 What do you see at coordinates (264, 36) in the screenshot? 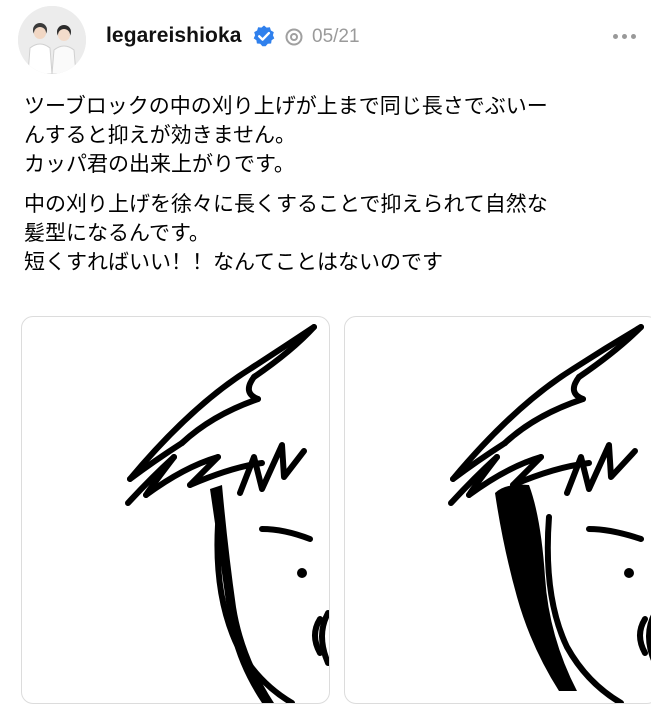
I see `verified-badge-icon` at bounding box center [264, 36].